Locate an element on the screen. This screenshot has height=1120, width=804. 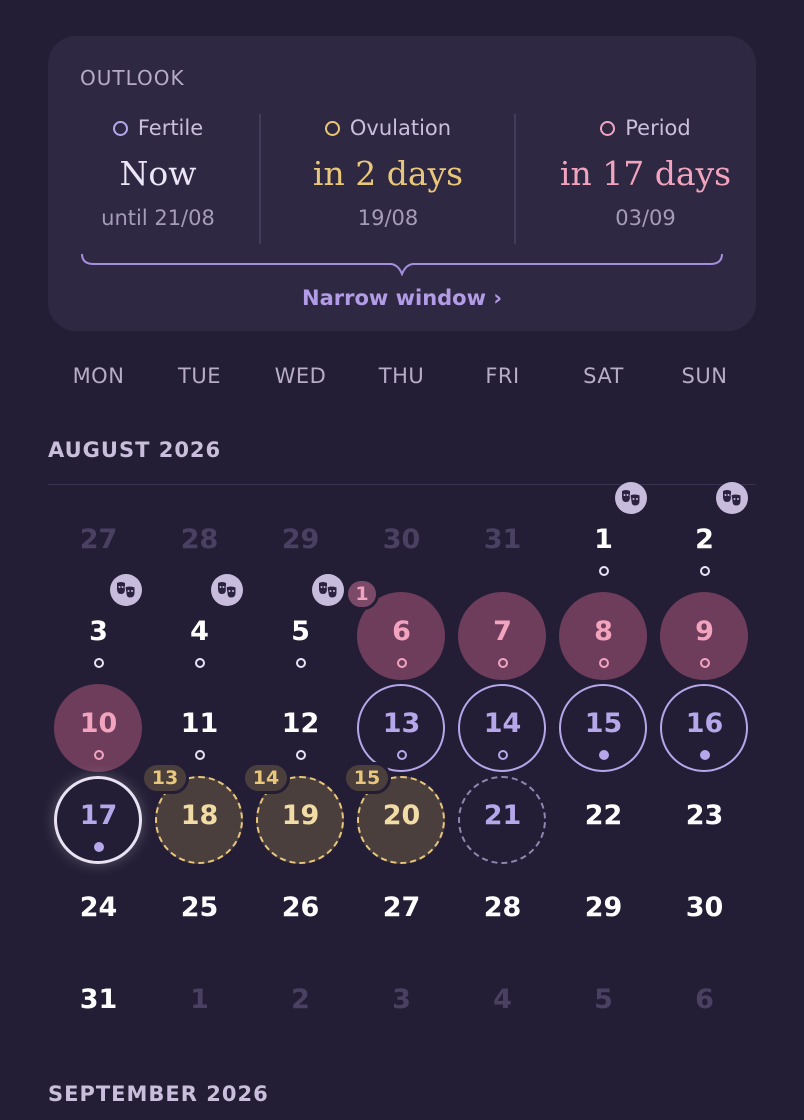
day-cell: 27 is located at coordinates (401, 912).